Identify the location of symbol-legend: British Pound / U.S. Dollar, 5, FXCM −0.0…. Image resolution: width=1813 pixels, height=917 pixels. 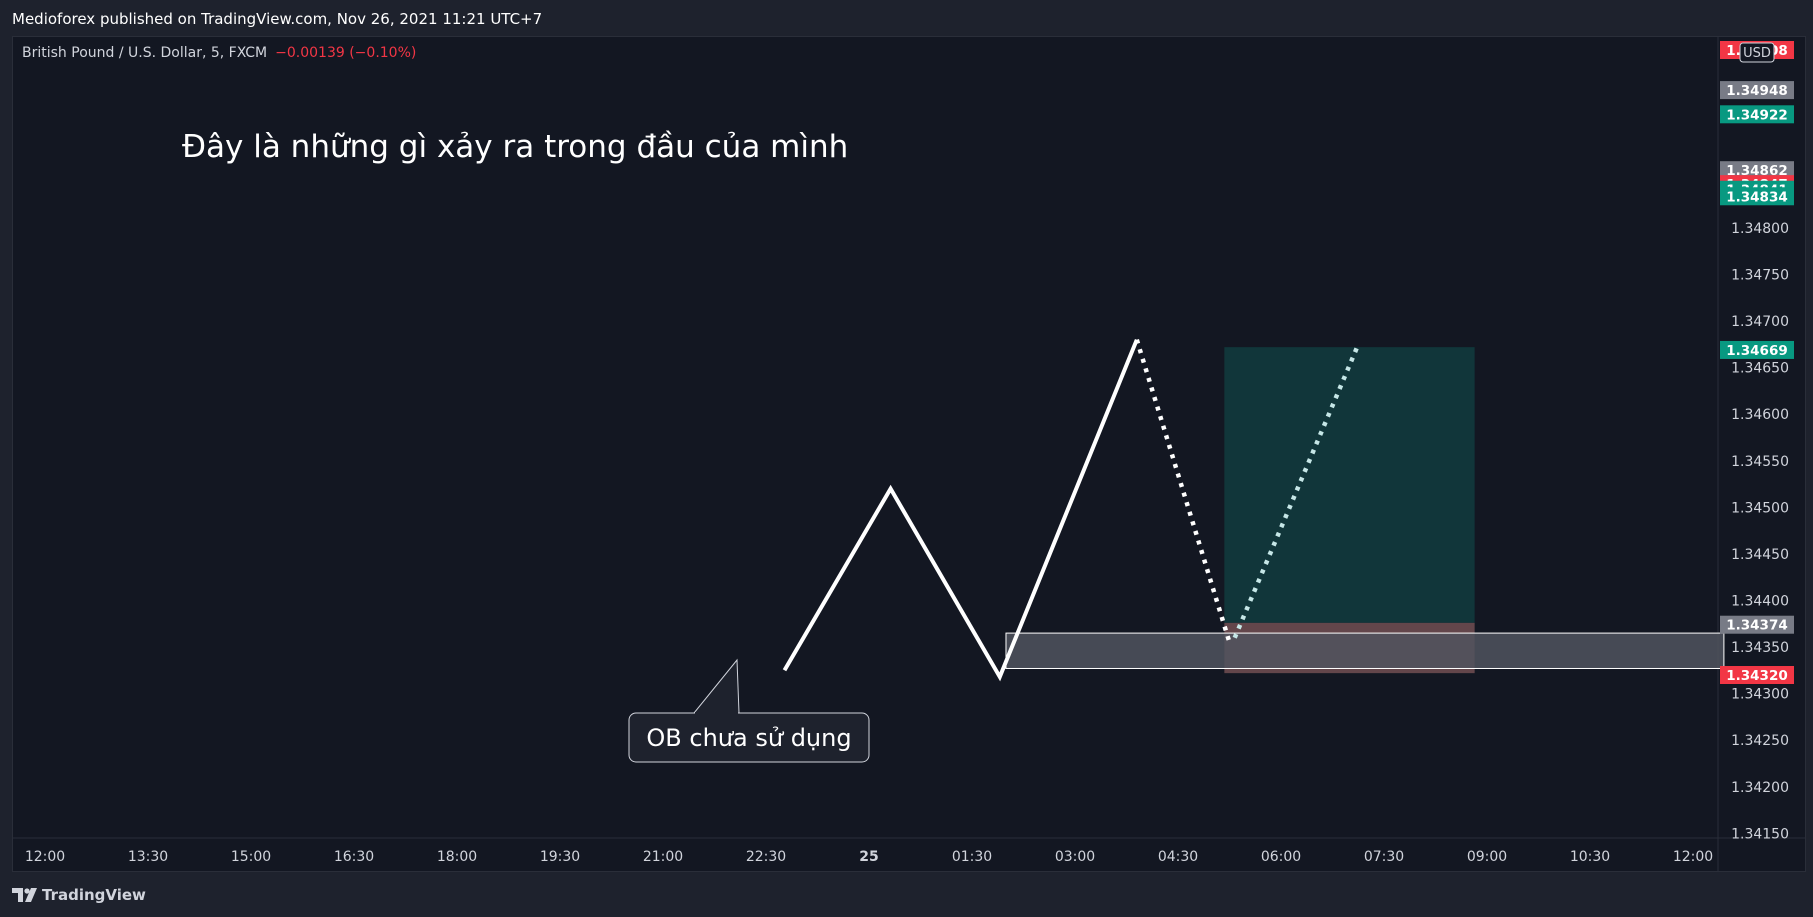
(219, 53).